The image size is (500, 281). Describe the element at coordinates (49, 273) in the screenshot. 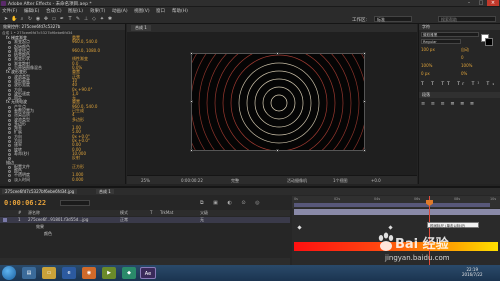

I see `folder-icon: ▭` at that location.